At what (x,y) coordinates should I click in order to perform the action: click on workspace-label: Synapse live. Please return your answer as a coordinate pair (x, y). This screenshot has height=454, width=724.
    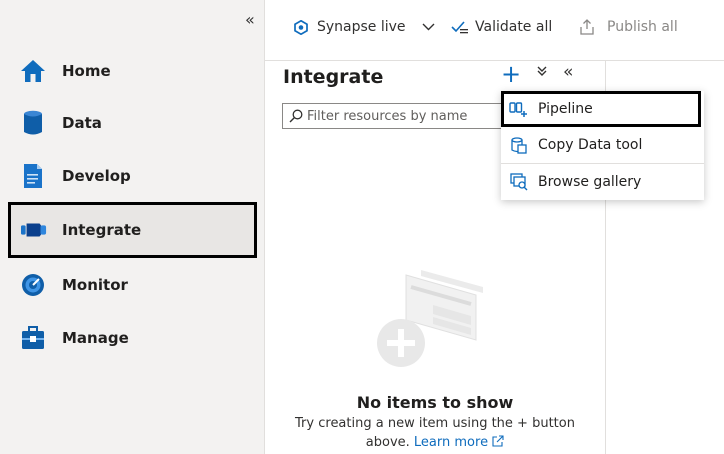
    Looking at the image, I should click on (361, 27).